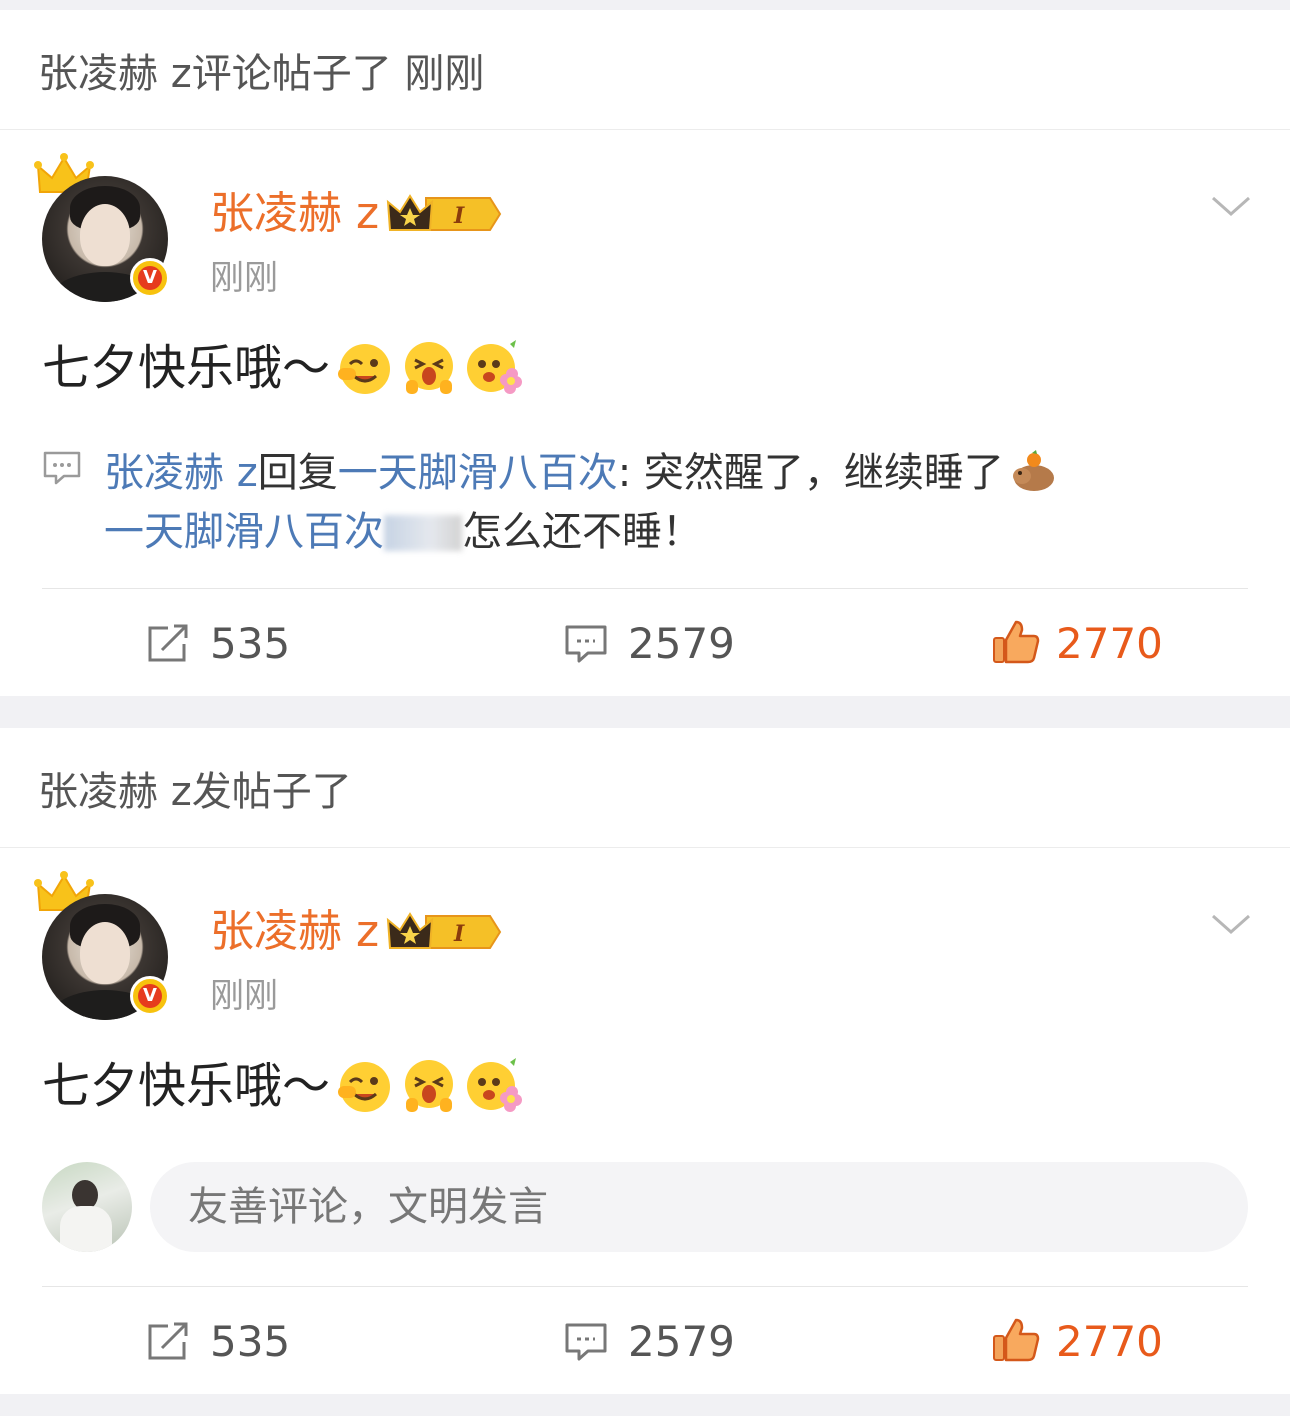  Describe the element at coordinates (582, 532) in the screenshot. I see `comment-text-2: 怎么还不睡！` at that location.